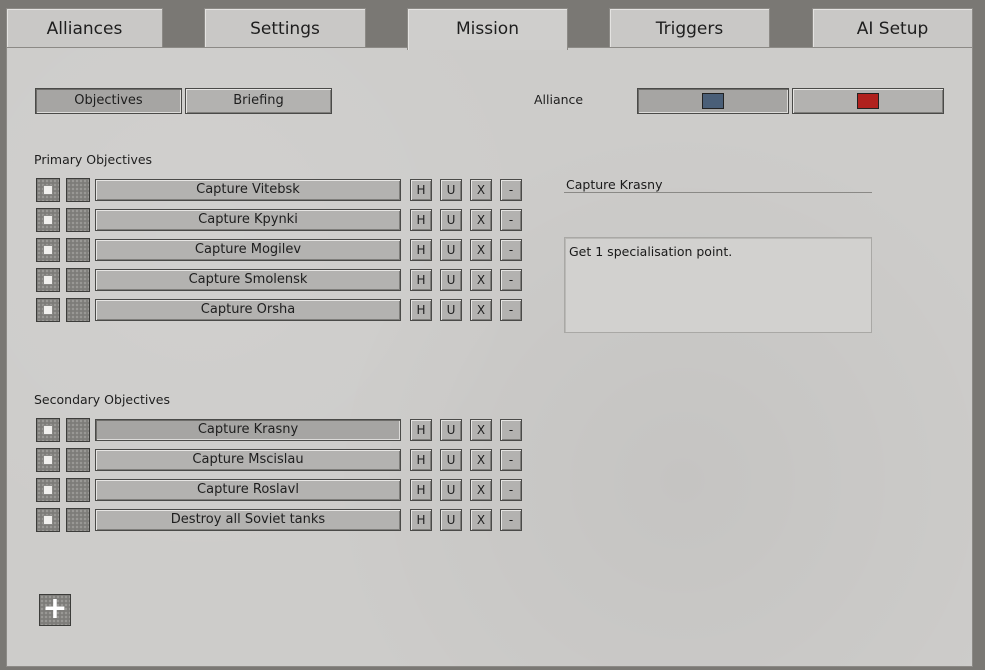  What do you see at coordinates (55, 610) in the screenshot?
I see `plus-icon: +` at bounding box center [55, 610].